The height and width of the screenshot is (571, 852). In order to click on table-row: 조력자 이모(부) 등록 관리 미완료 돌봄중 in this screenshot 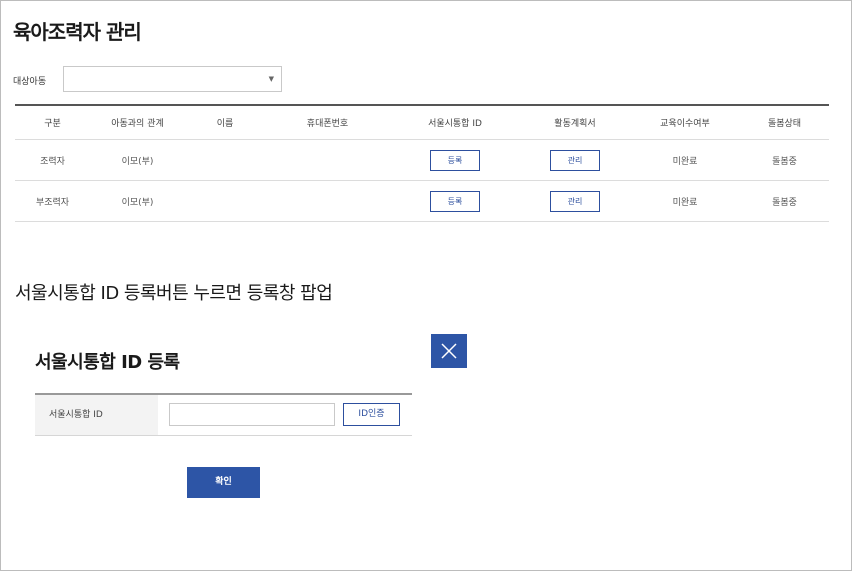, I will do `click(422, 160)`.